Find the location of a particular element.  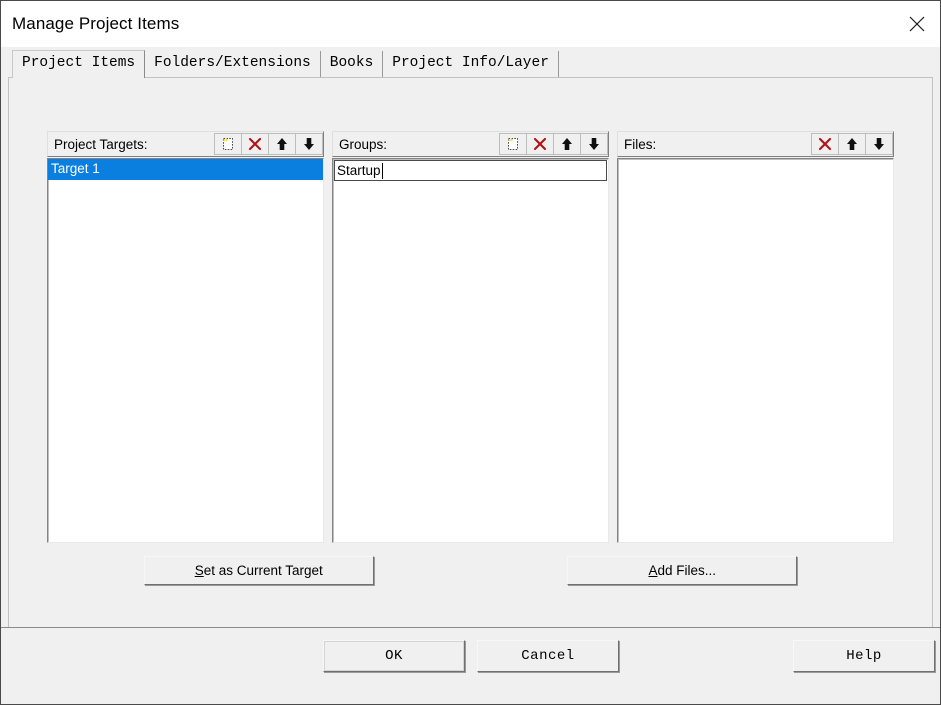

titlebar: Manage Project Items is located at coordinates (470, 24).